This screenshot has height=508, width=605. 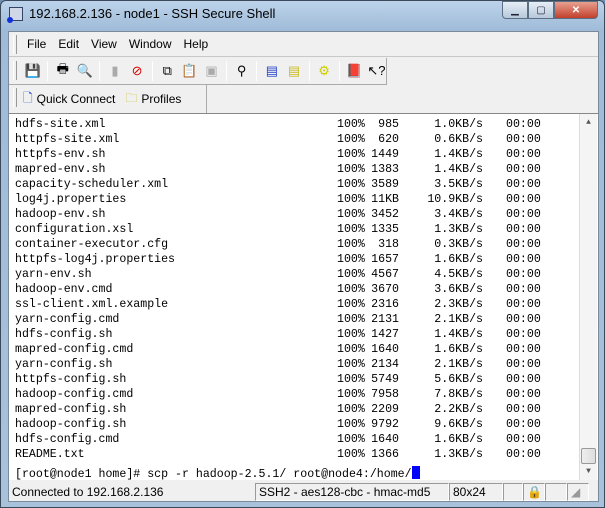 I want to click on transfer-row: mapred-config.sh 100% 2209 2.2KB/s 00:00, so click(x=294, y=410).